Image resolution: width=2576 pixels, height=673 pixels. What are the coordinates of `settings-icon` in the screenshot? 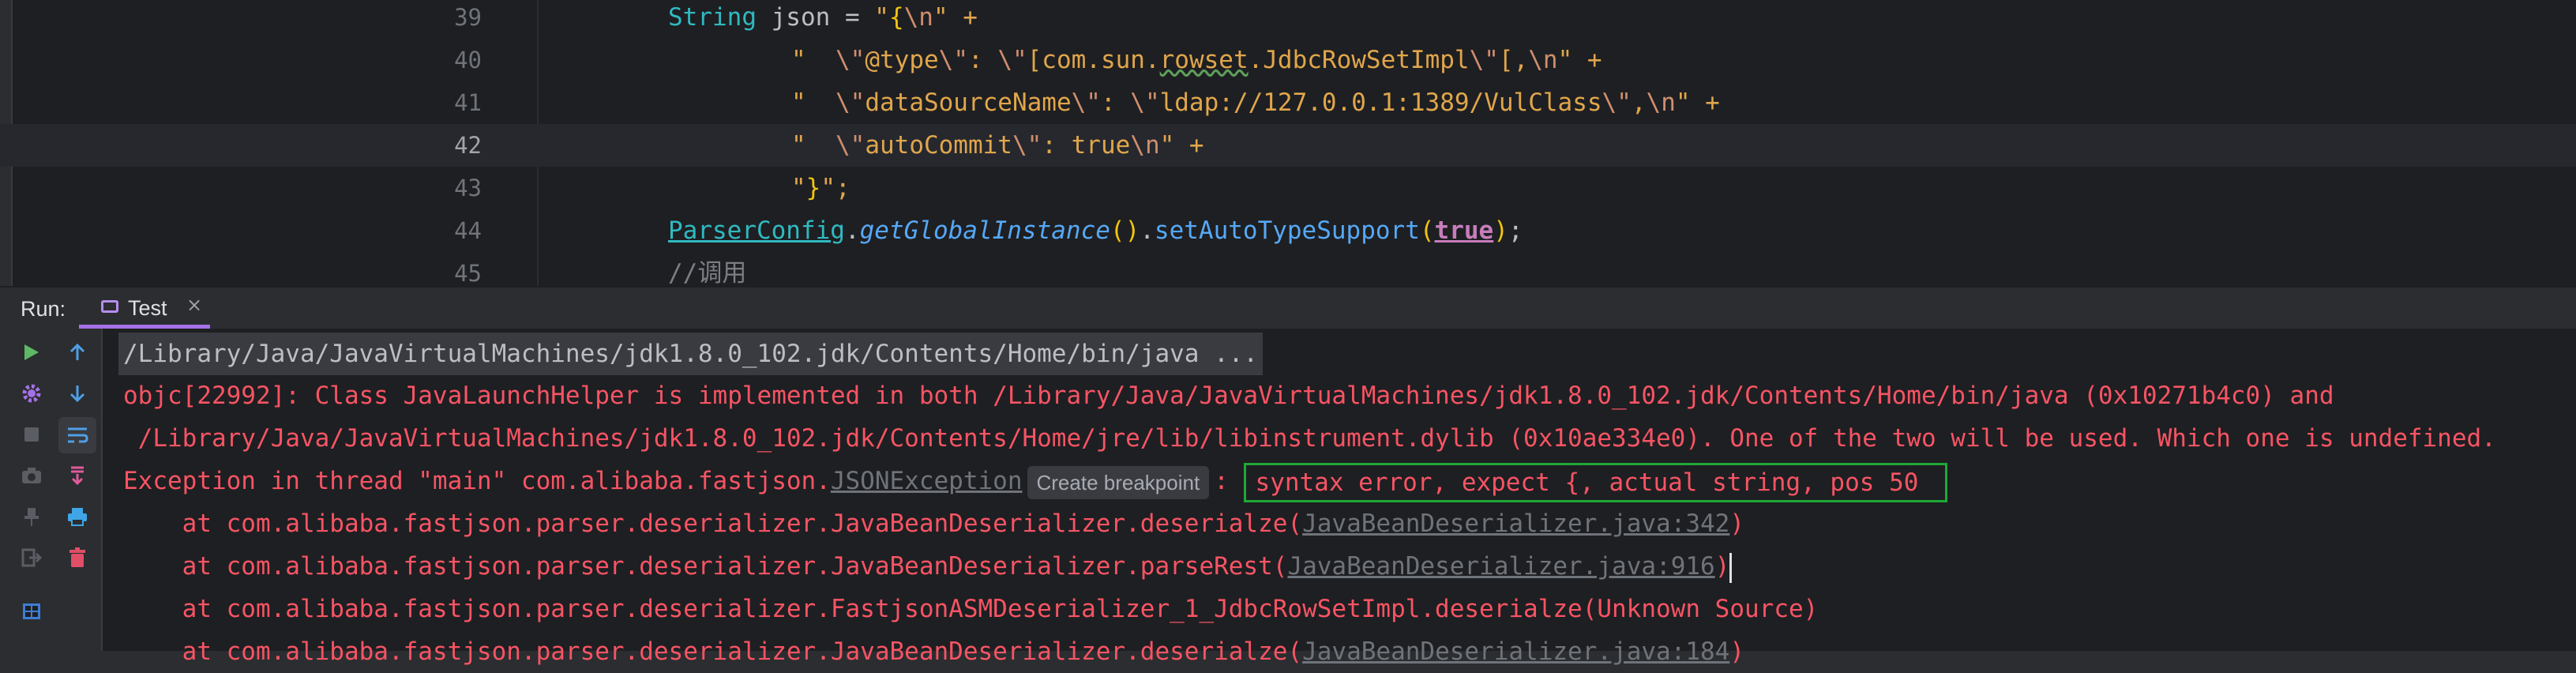 It's located at (31, 393).